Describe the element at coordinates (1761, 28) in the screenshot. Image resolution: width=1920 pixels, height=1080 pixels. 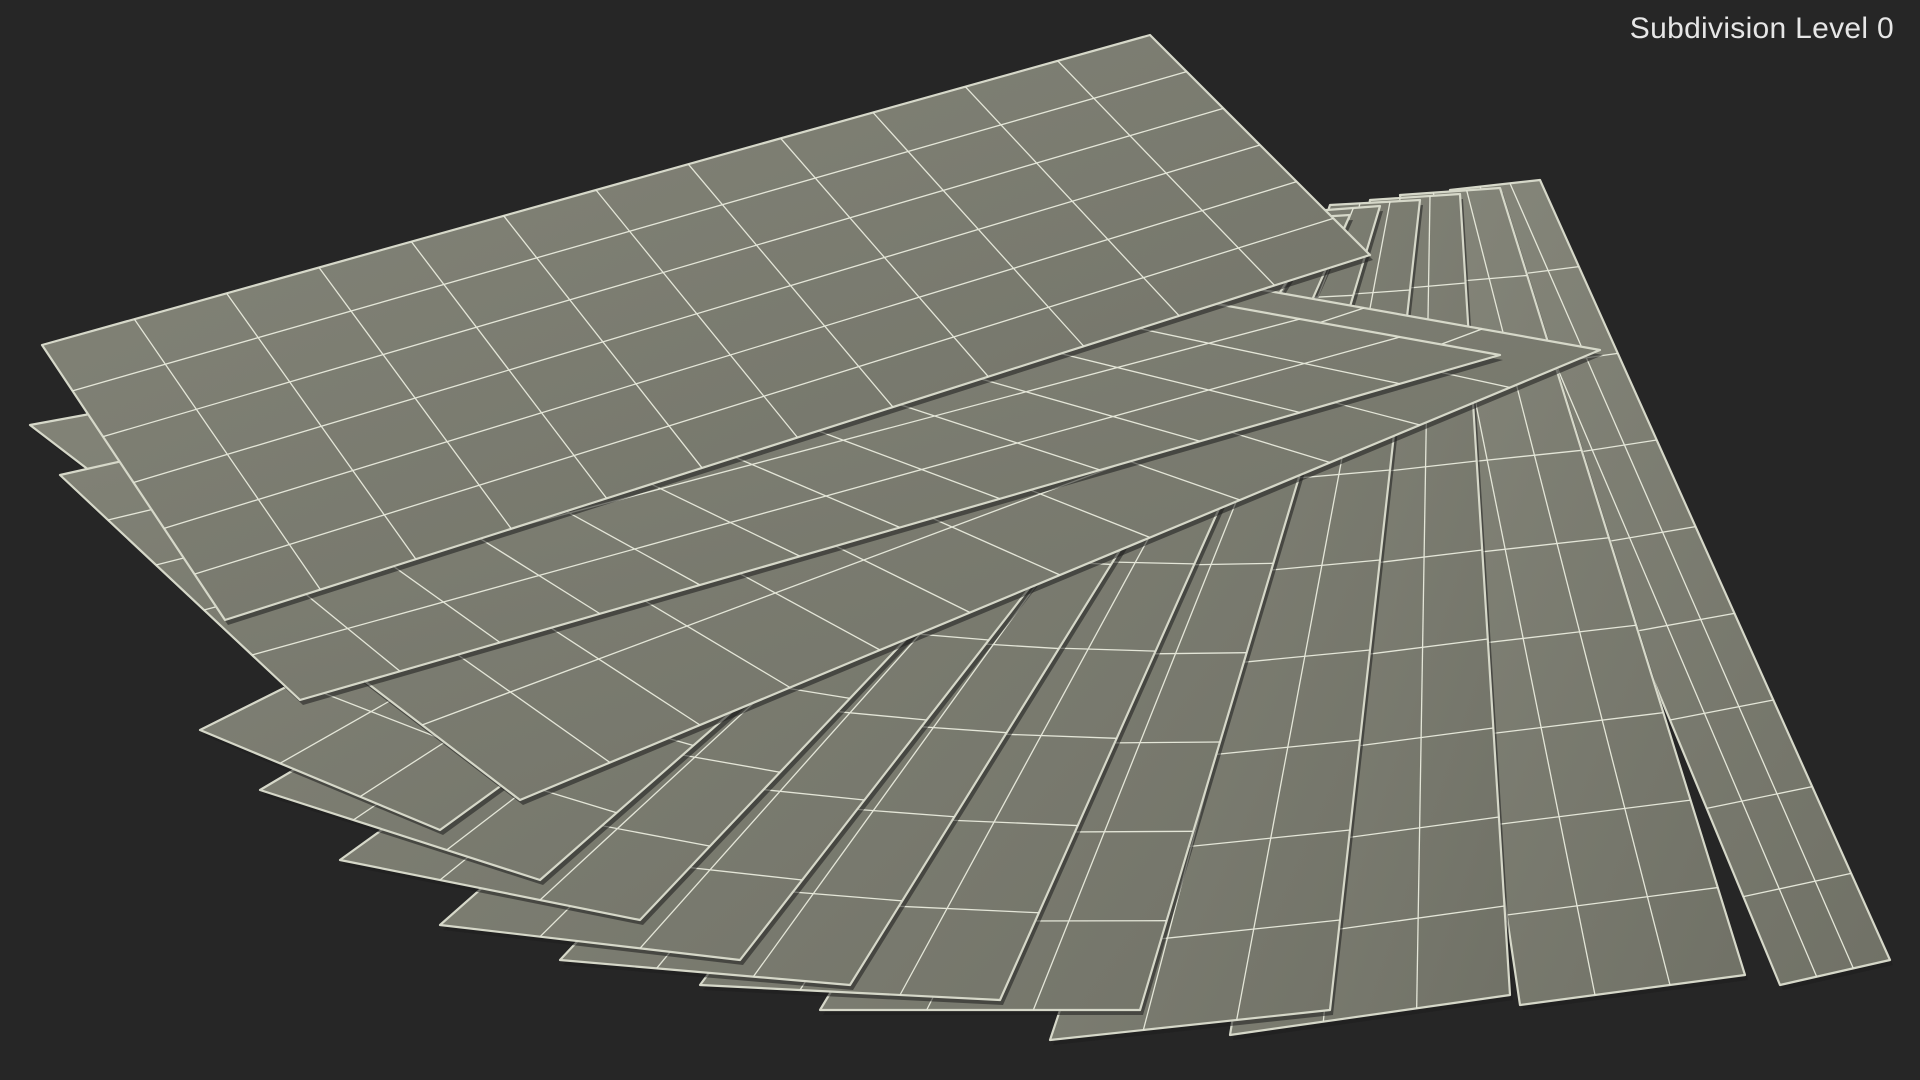
I see `subdivision-level-label: Subdivision Level 0` at that location.